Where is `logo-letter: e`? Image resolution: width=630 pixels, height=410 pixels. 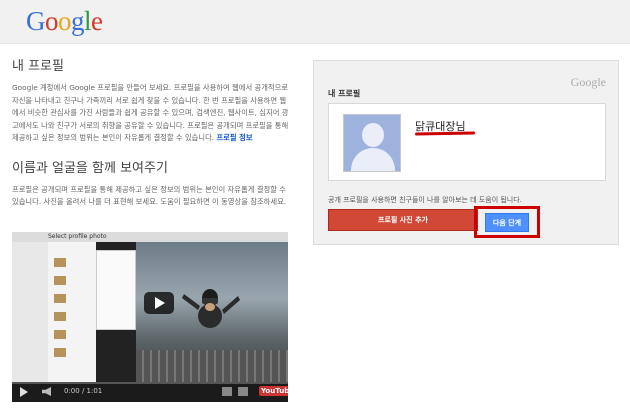
logo-letter: e is located at coordinates (97, 21).